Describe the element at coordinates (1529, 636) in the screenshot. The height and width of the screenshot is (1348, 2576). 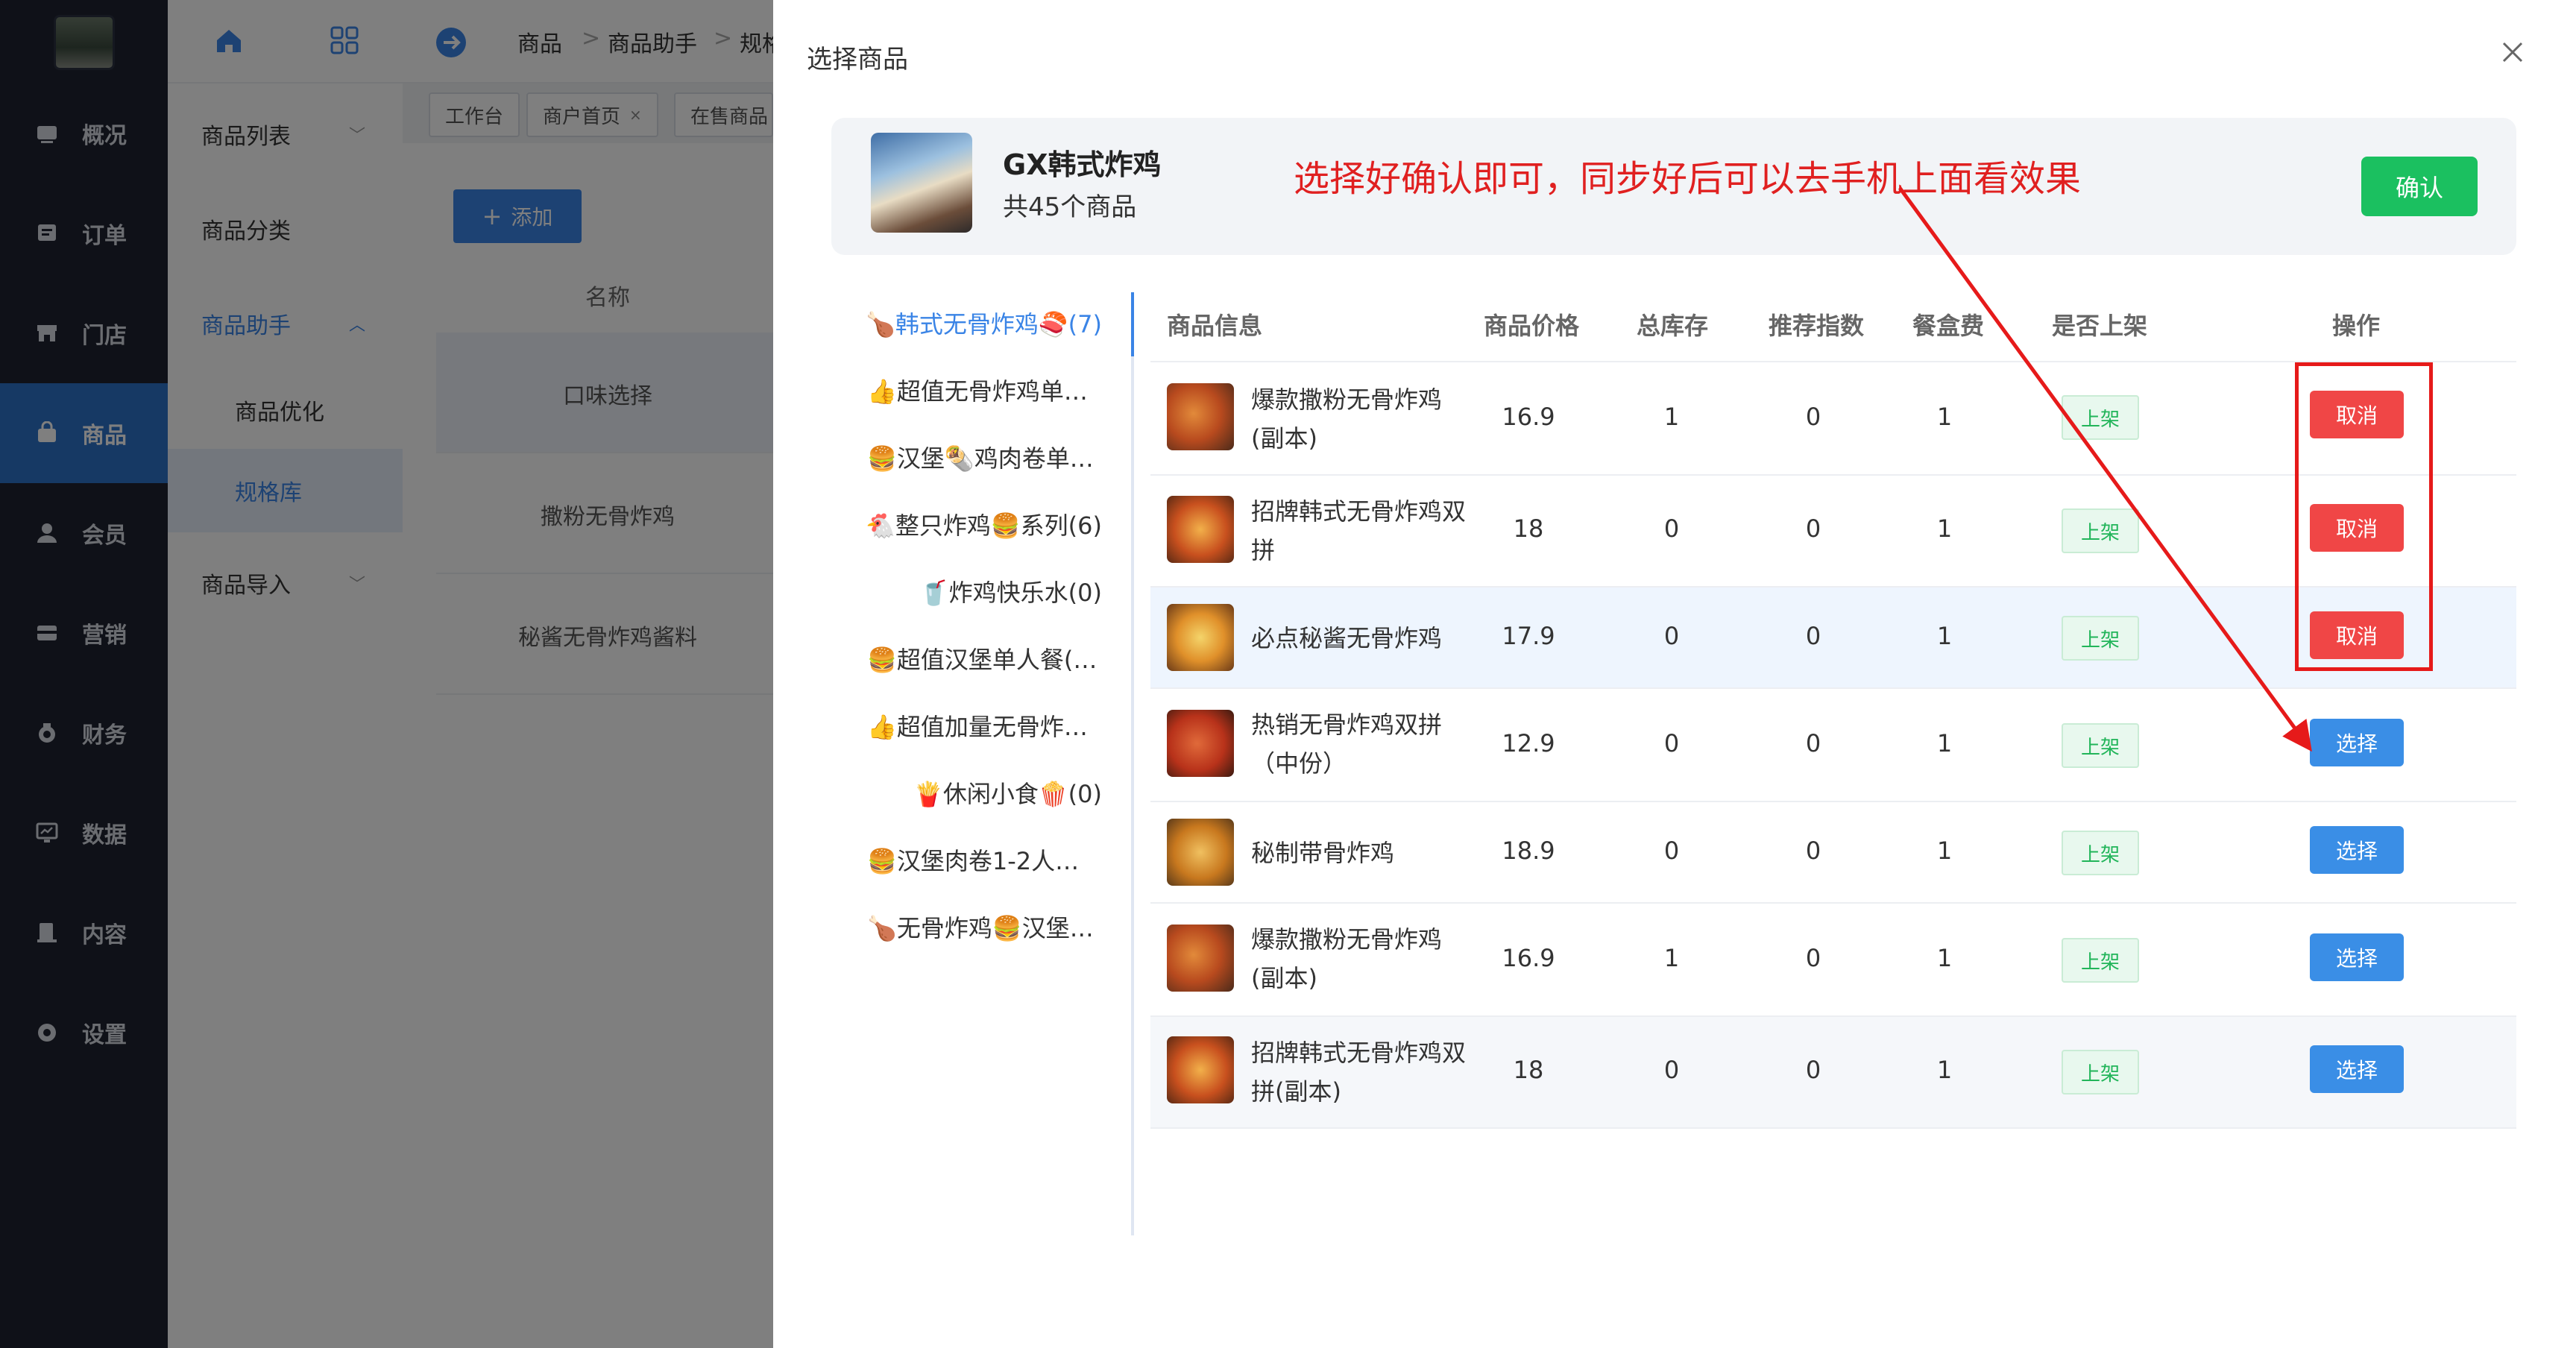
I see `goods-price: 17.9` at that location.